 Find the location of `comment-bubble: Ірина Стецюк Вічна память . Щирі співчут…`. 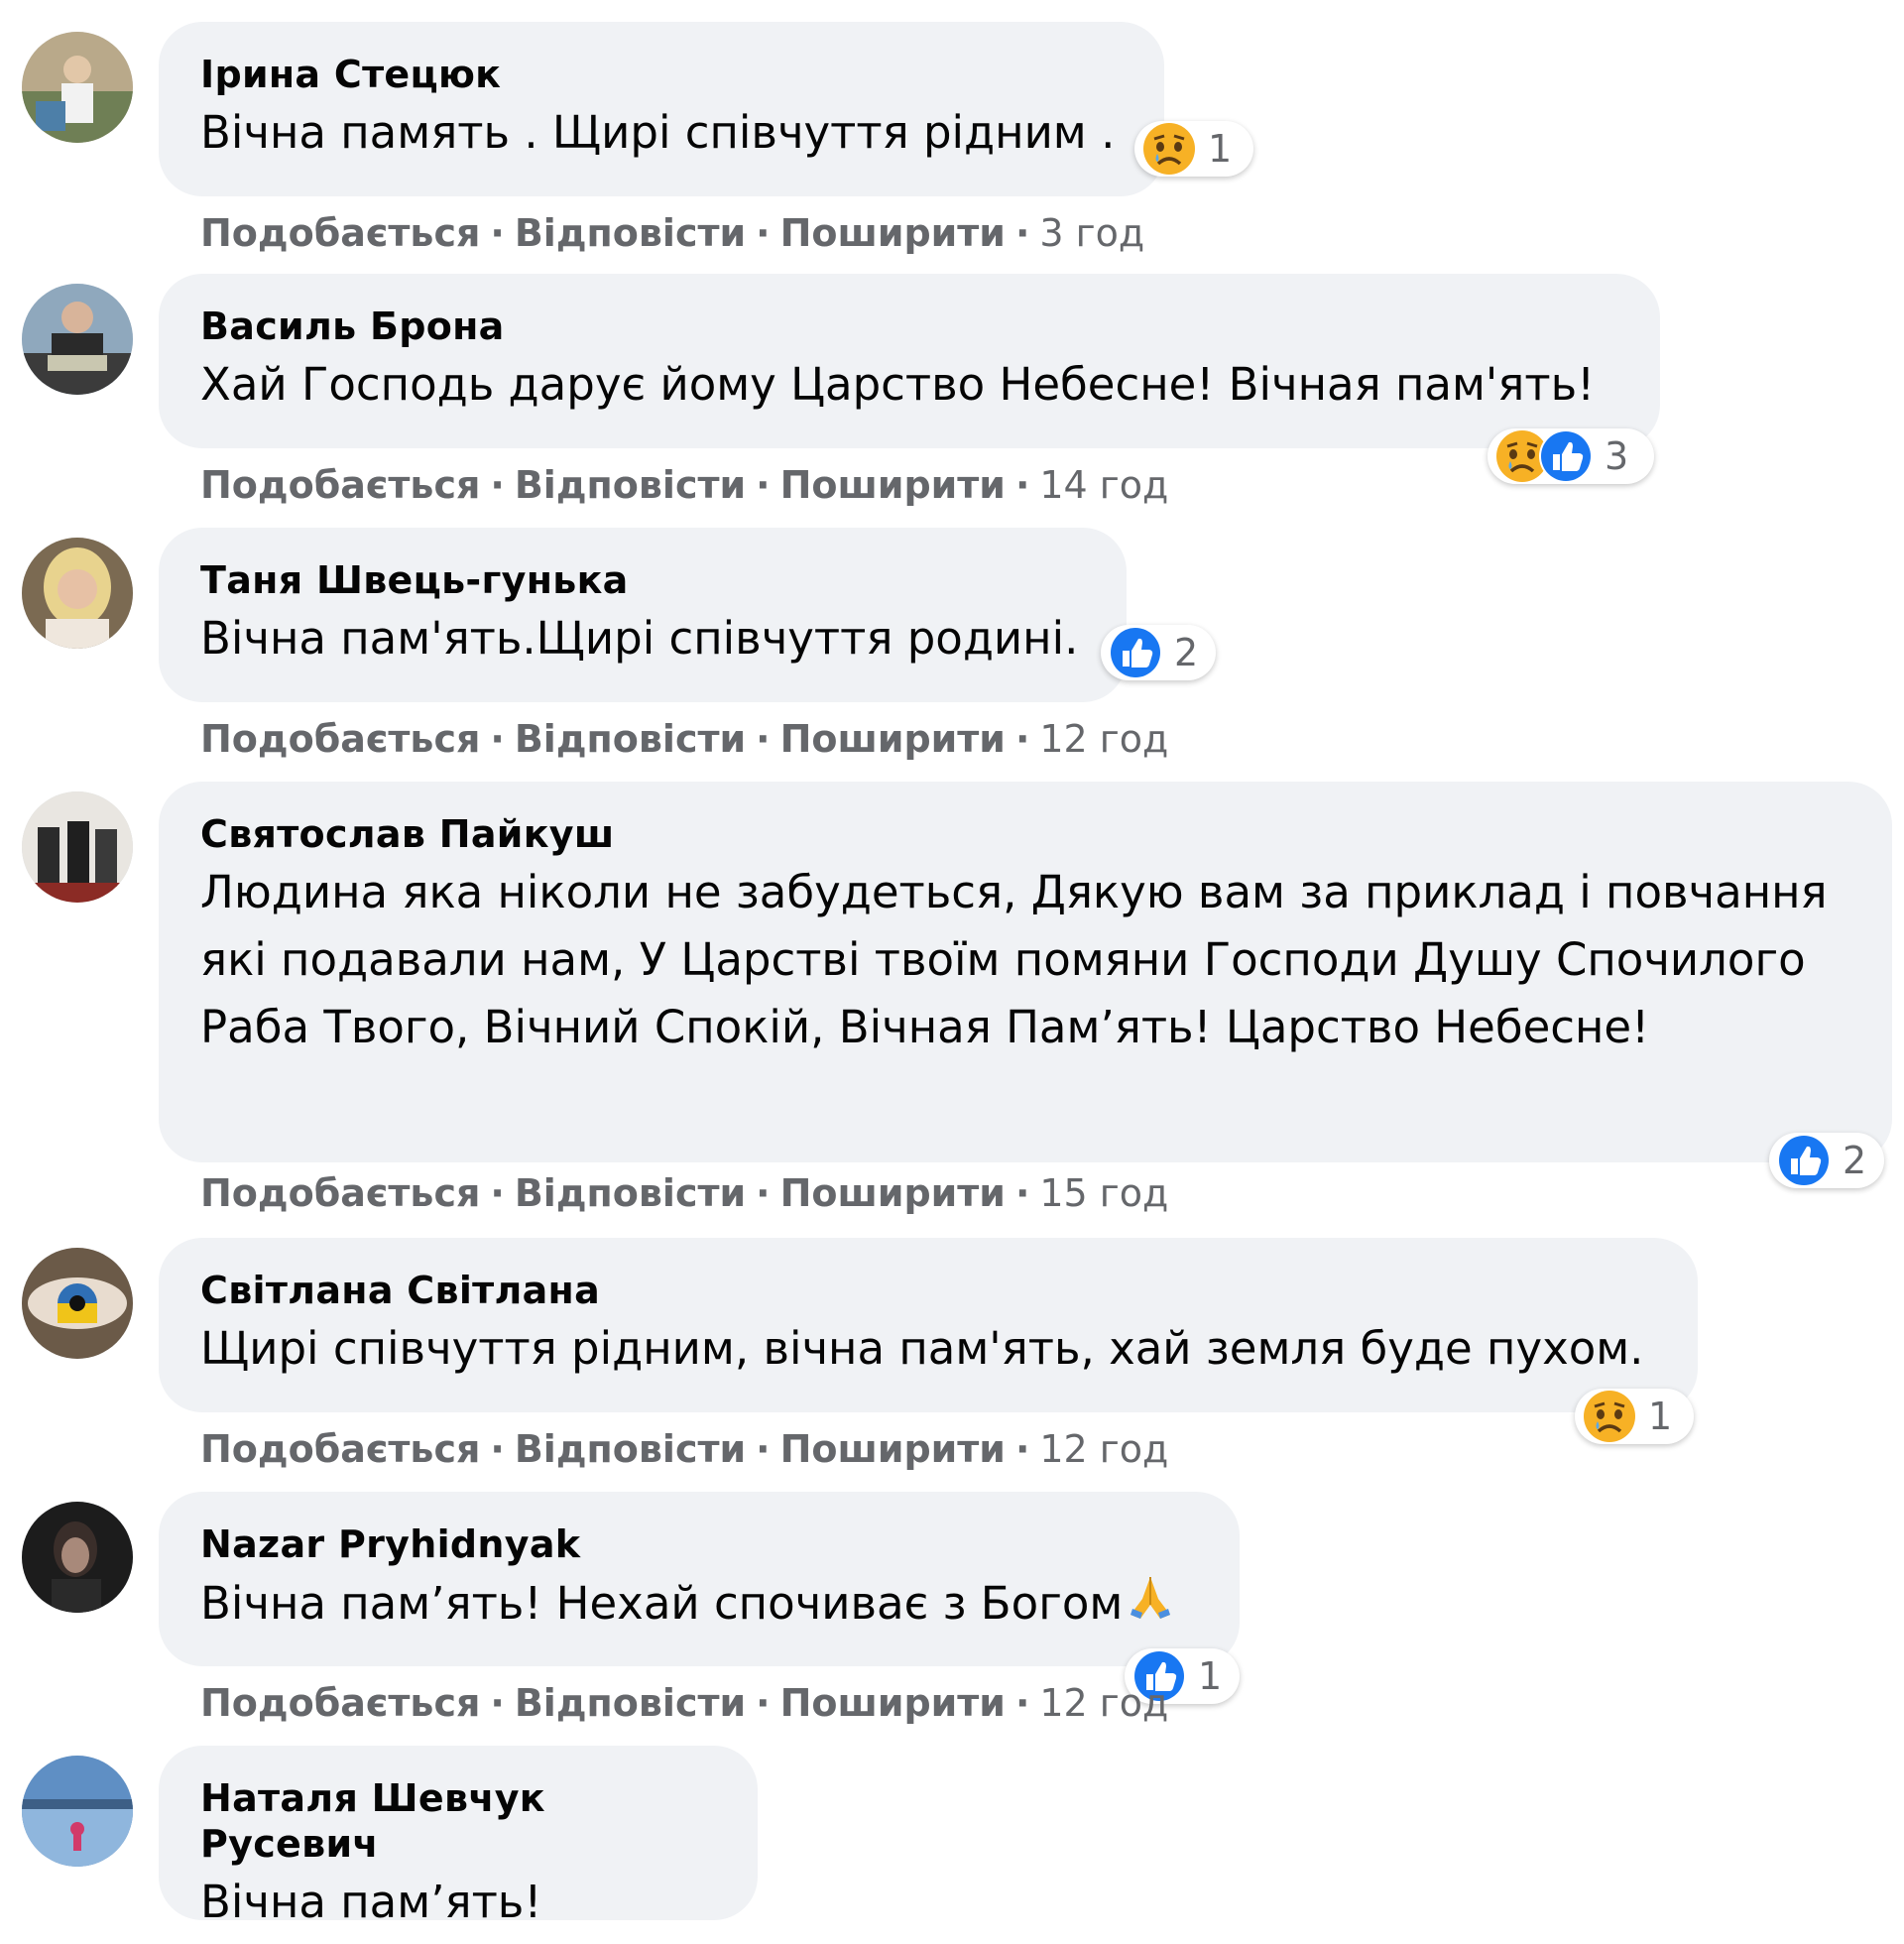

comment-bubble: Ірина Стецюк Вічна память . Щирі співчут… is located at coordinates (661, 109).